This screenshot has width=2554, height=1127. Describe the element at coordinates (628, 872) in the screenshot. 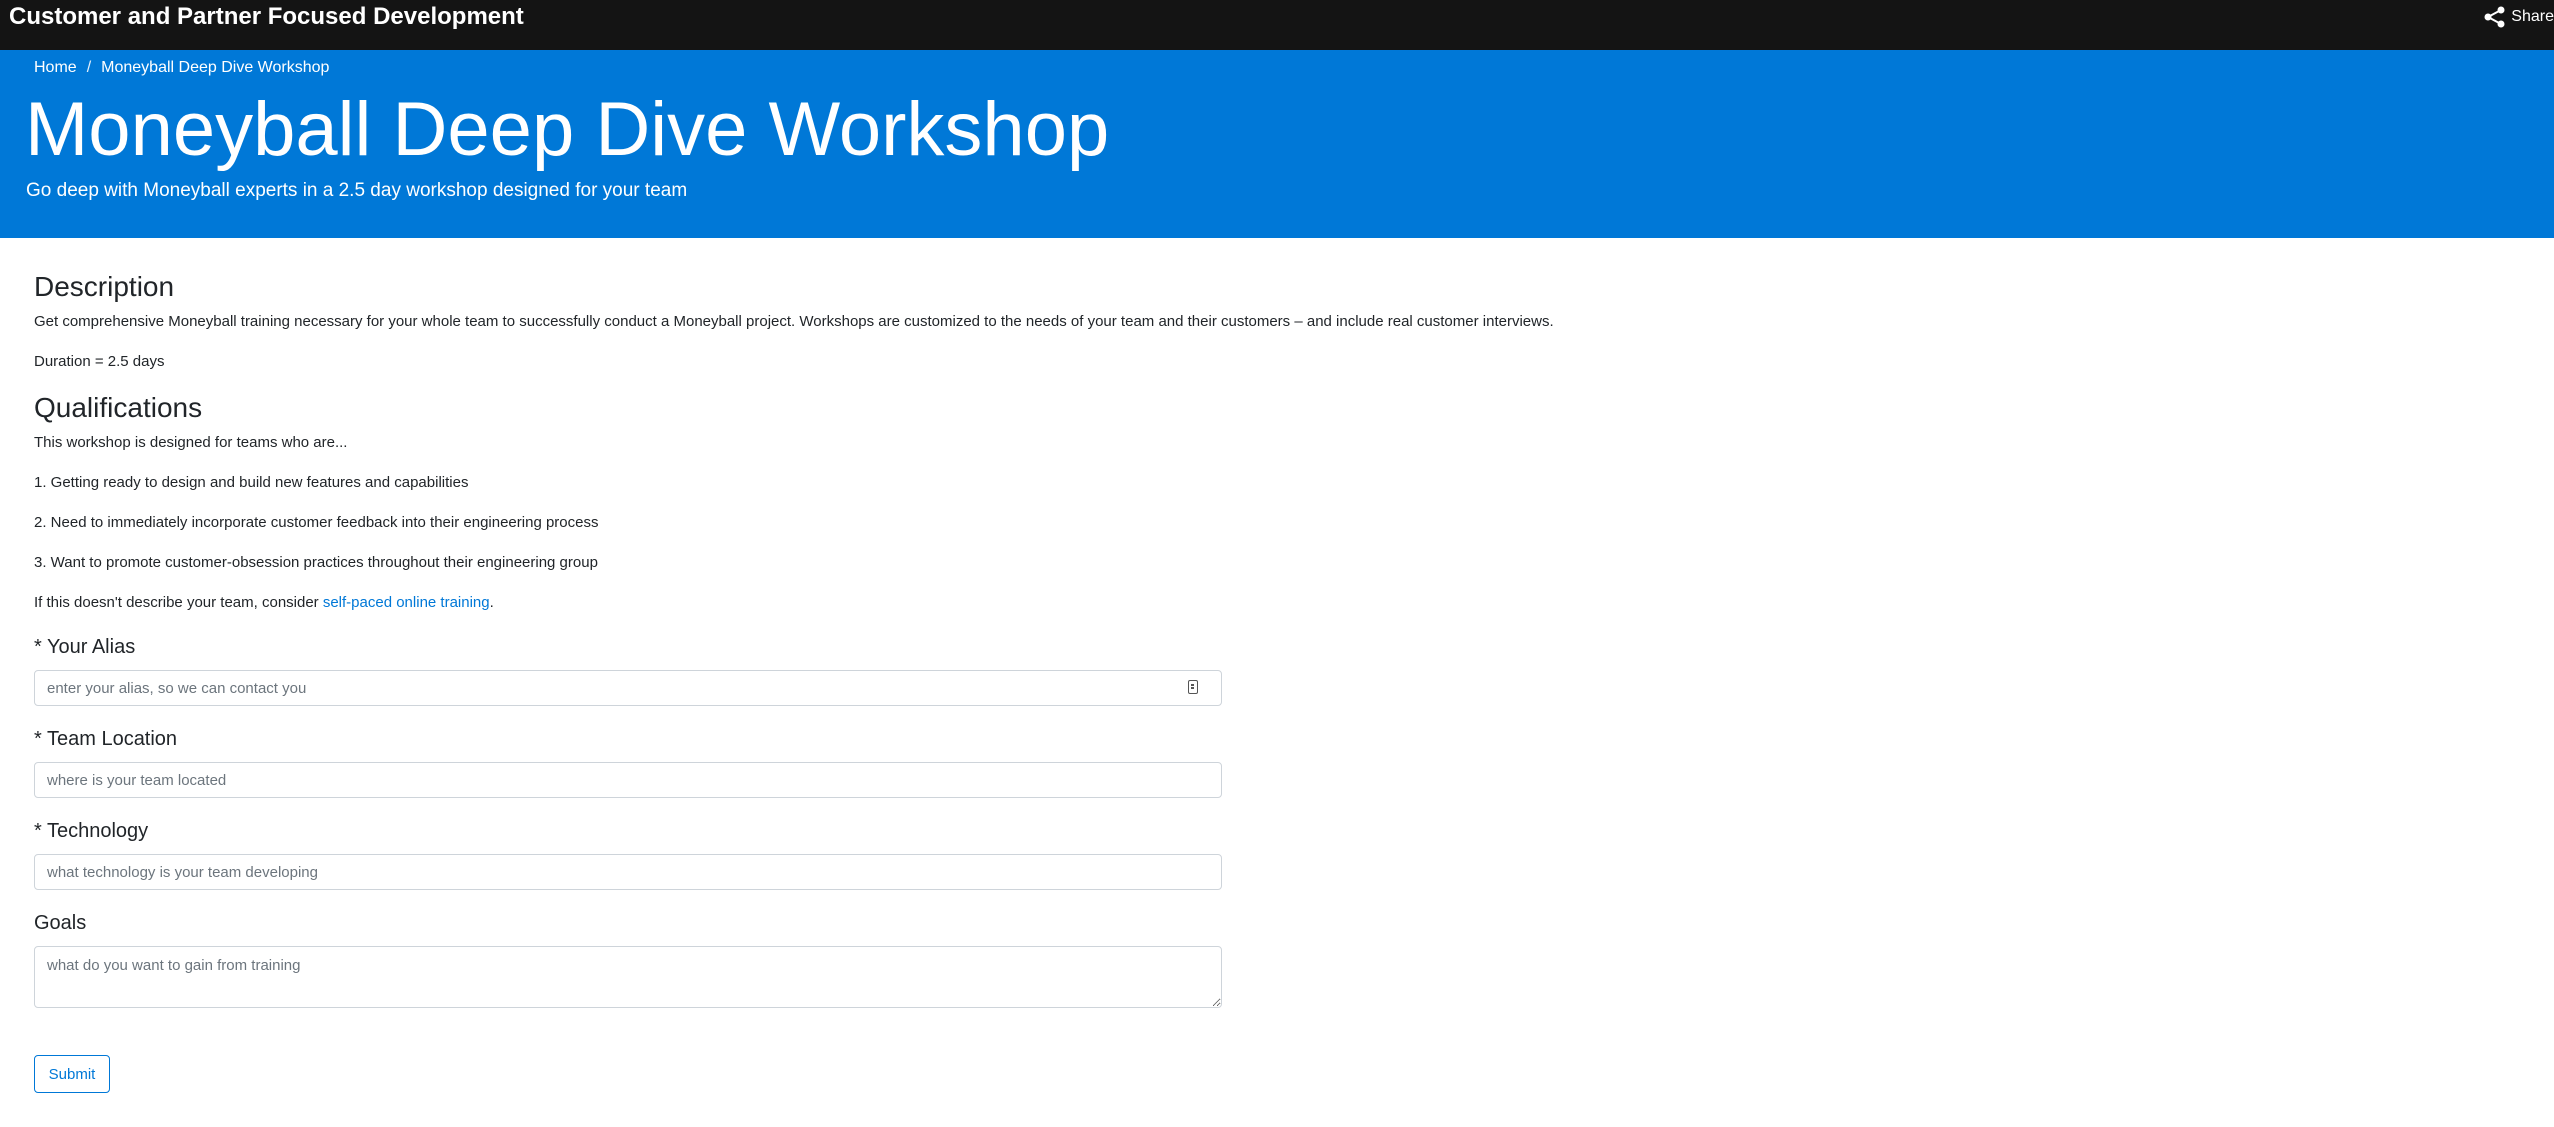

I see `technology-input` at that location.